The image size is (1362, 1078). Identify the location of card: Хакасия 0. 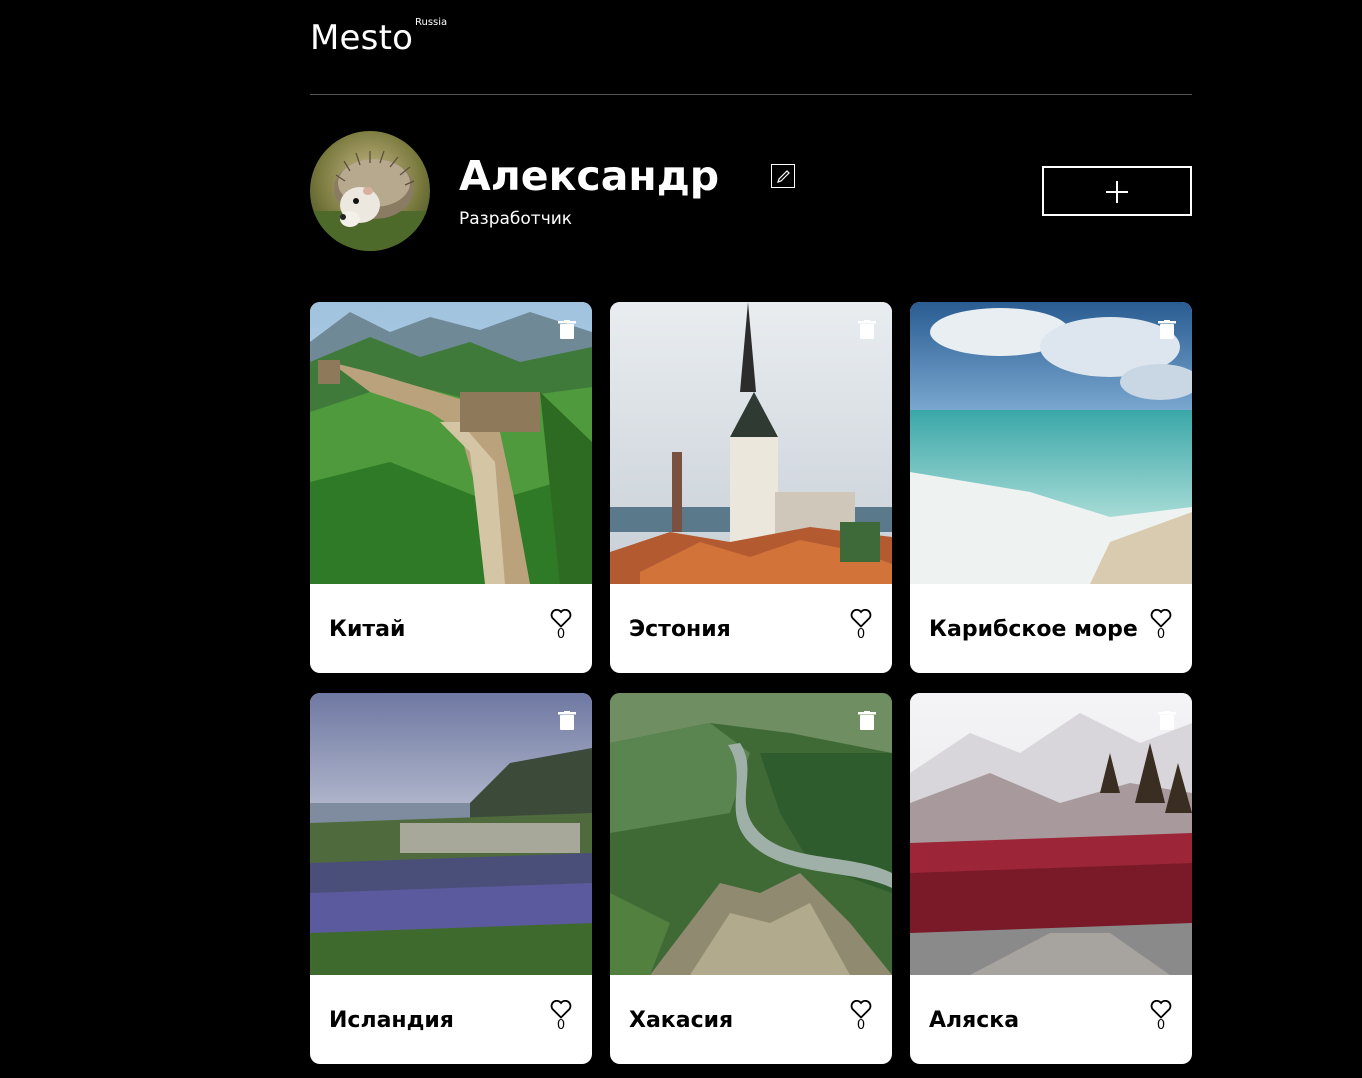
(751, 878).